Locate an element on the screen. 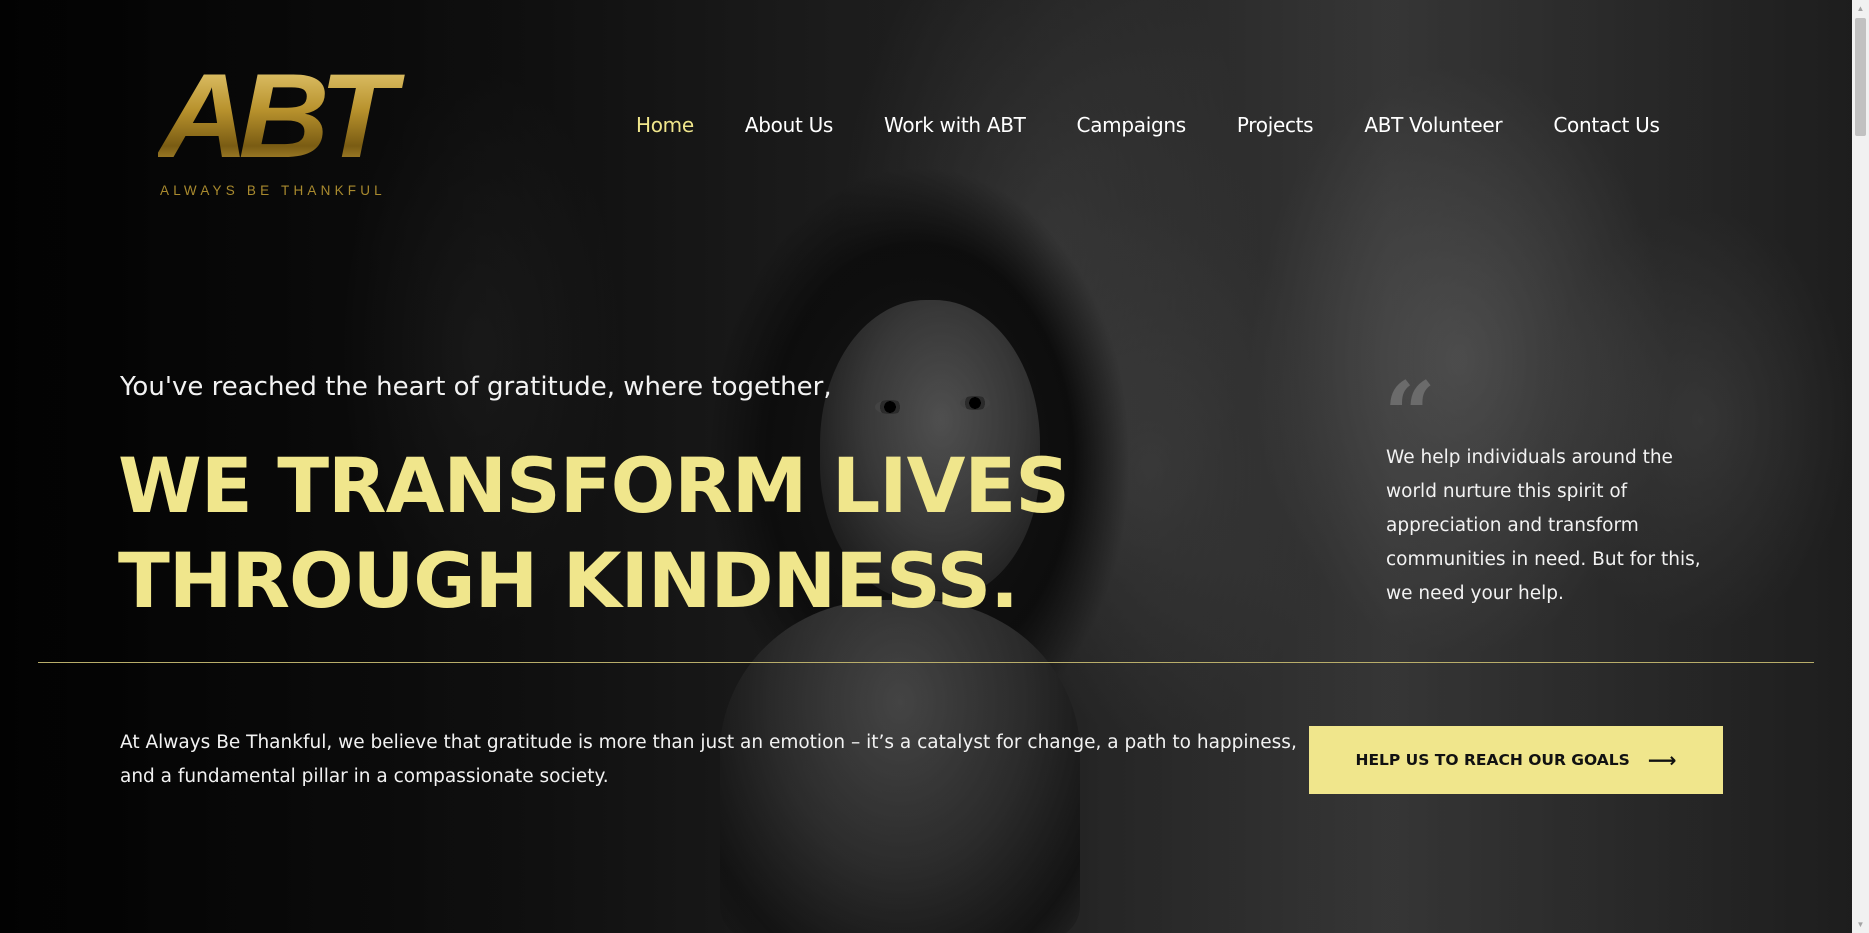 This screenshot has height=933, width=1869. cta-label: HELP US TO REACH OUR GOALS is located at coordinates (1492, 760).